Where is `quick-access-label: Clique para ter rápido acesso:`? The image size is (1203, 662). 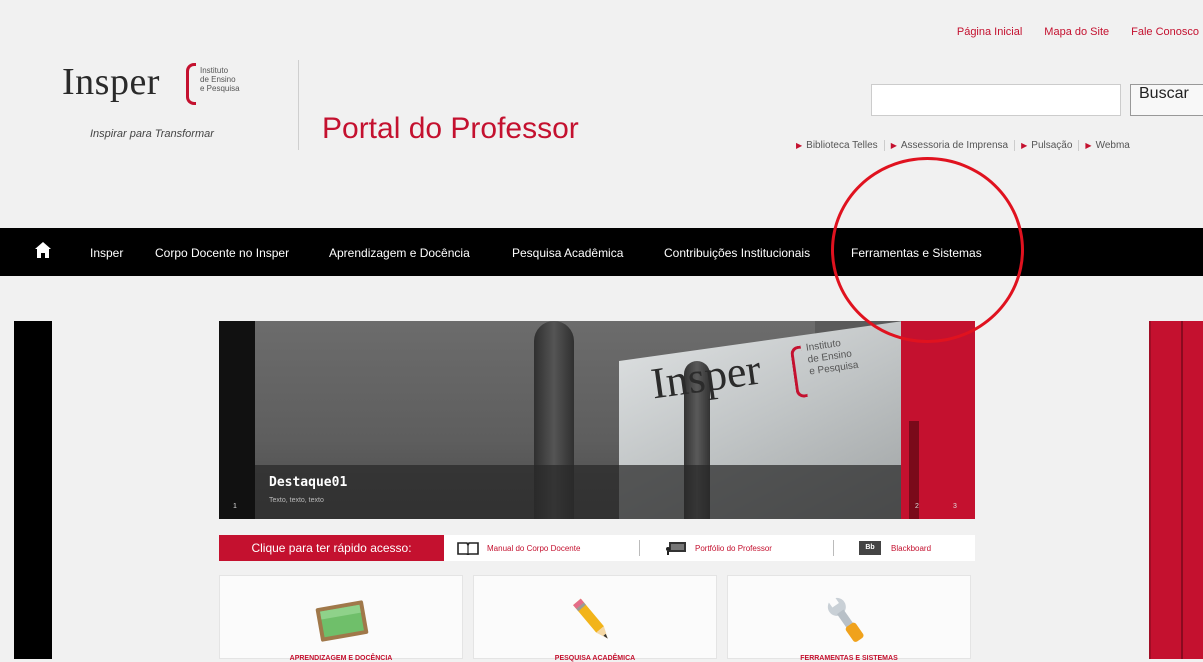
quick-access-label: Clique para ter rápido acesso: is located at coordinates (331, 548).